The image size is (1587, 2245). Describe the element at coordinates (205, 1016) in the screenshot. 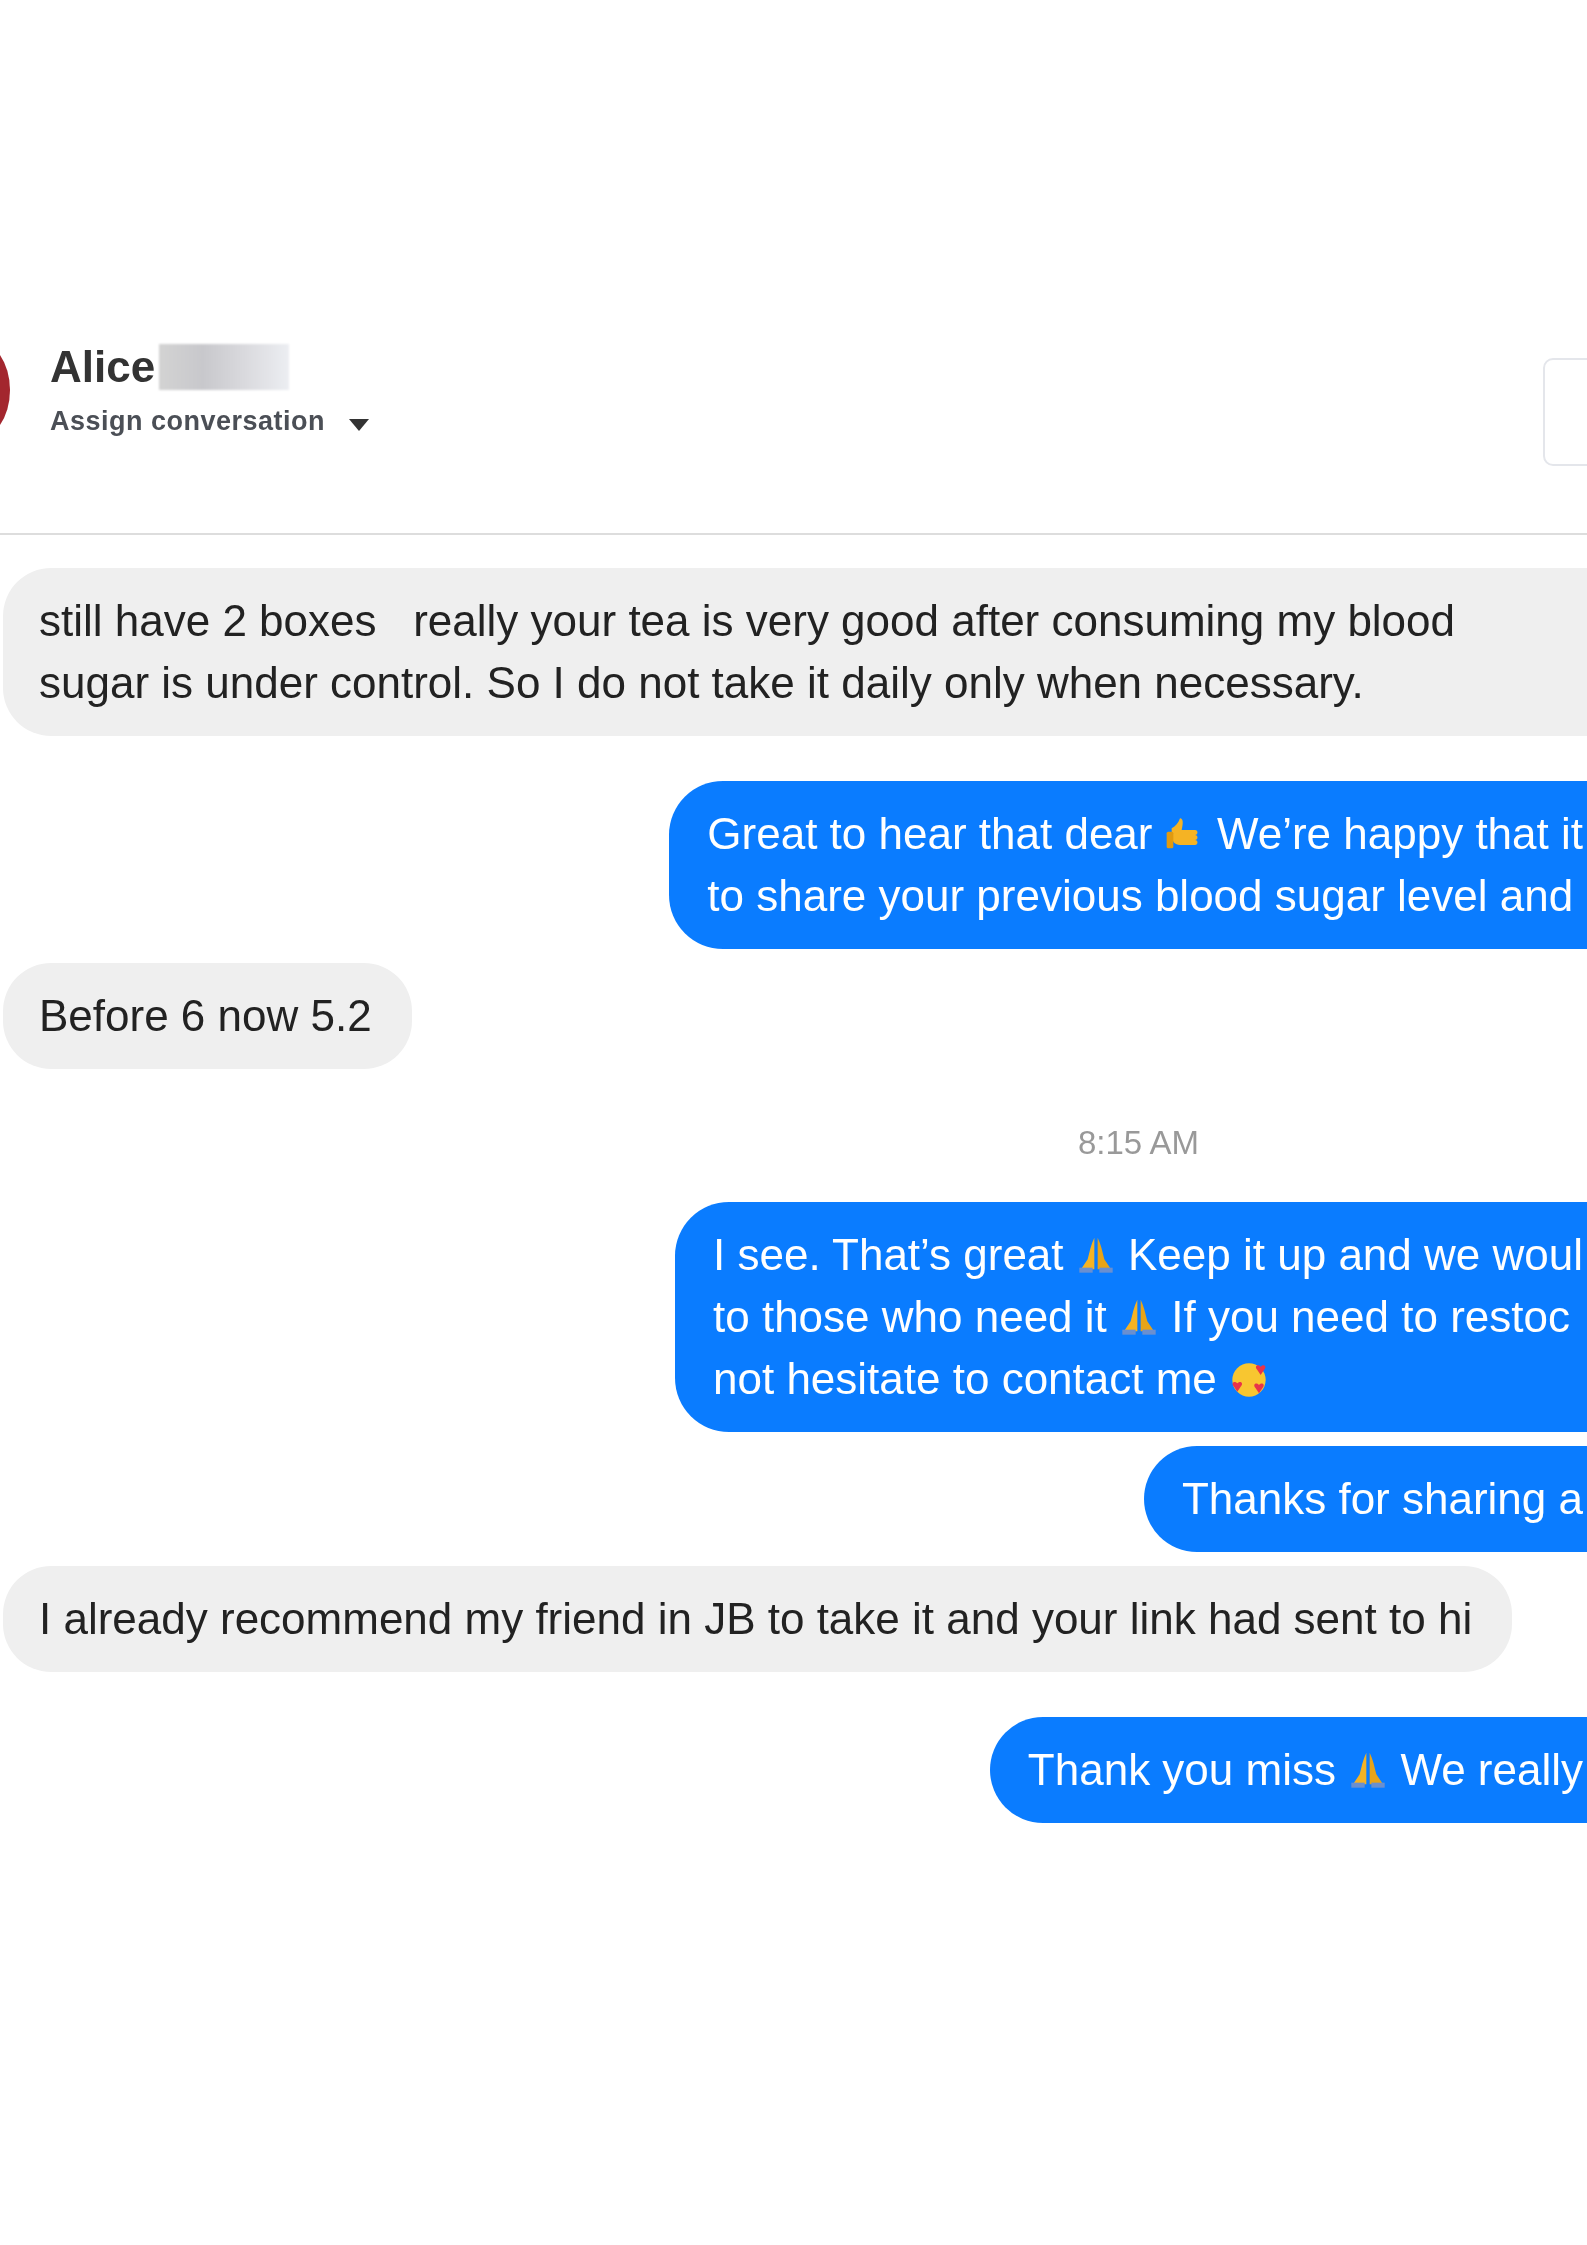

I see `message-text: Before 6 now 5.2` at that location.